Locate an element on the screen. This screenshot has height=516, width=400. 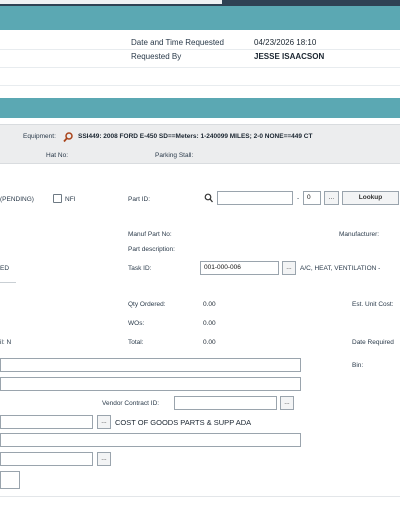
datetime-requested-value: 04/23/2026 18:10 is located at coordinates (285, 42).